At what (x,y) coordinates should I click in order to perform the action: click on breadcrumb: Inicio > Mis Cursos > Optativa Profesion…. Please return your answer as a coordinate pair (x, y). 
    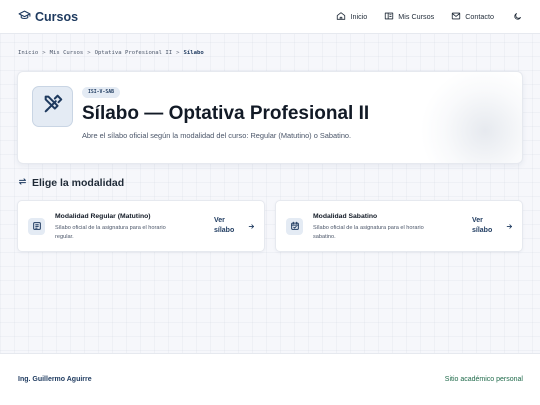
    Looking at the image, I should click on (111, 53).